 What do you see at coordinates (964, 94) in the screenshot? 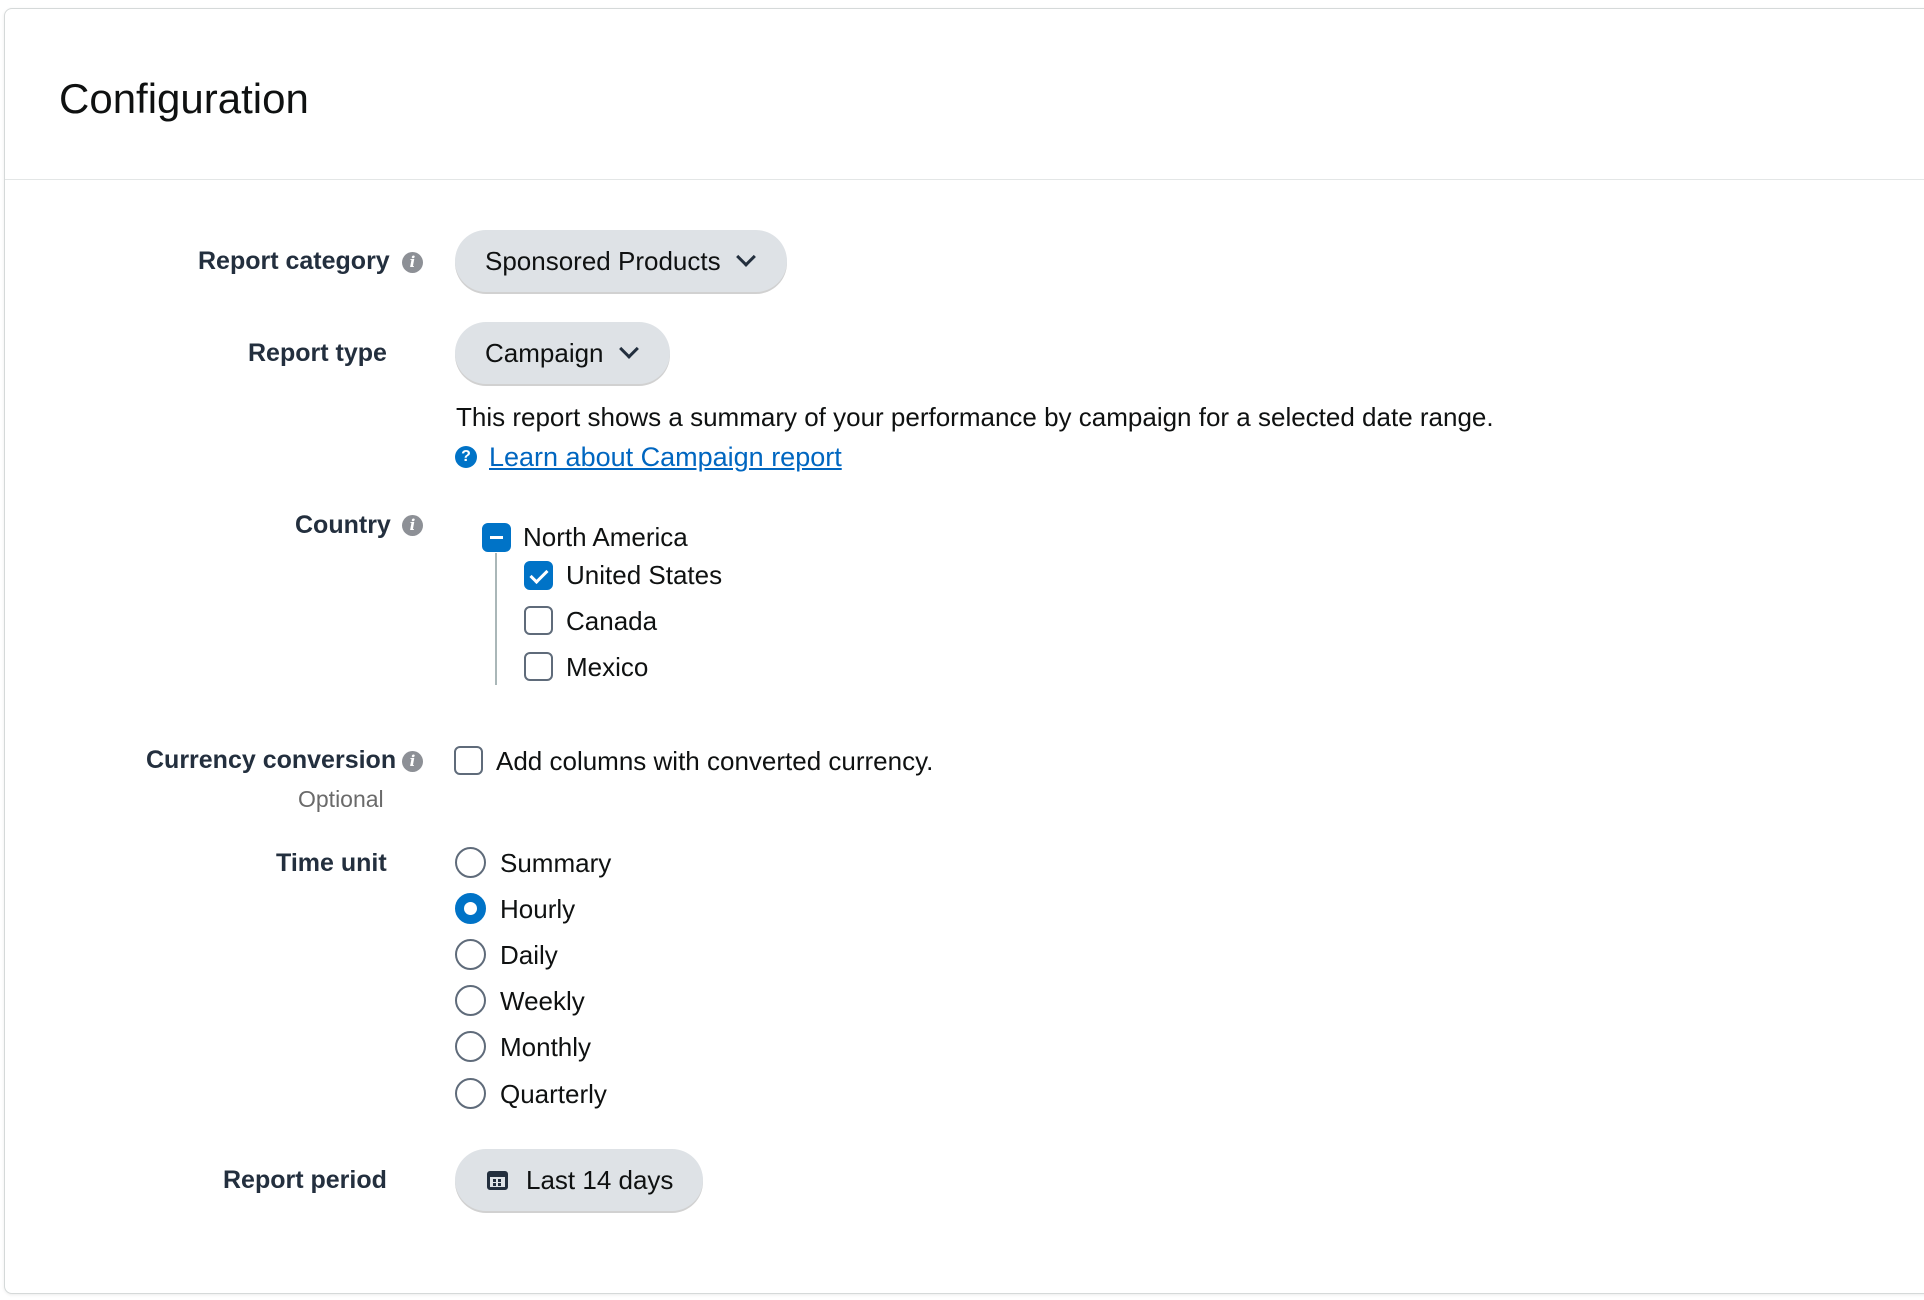
I see `card-header: Configuration` at bounding box center [964, 94].